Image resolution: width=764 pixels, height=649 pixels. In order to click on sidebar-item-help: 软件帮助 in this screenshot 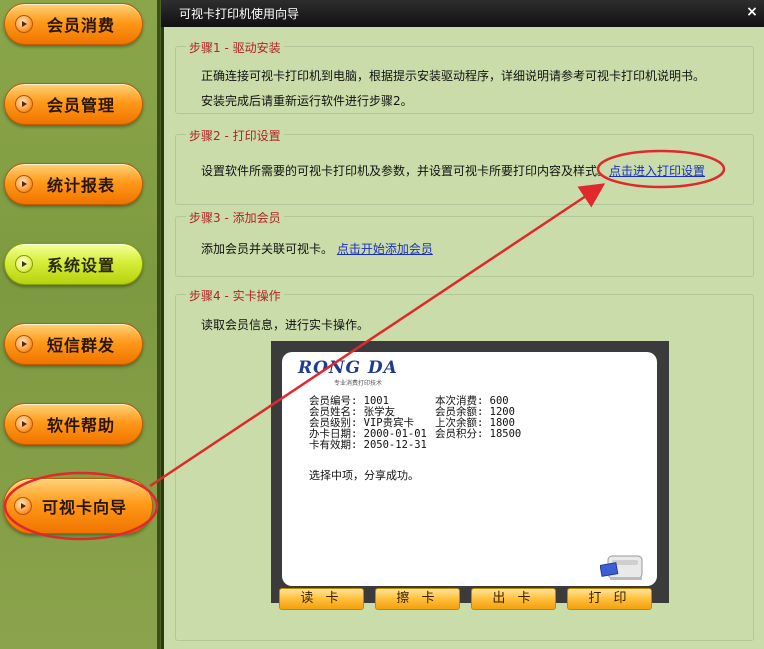, I will do `click(73, 424)`.